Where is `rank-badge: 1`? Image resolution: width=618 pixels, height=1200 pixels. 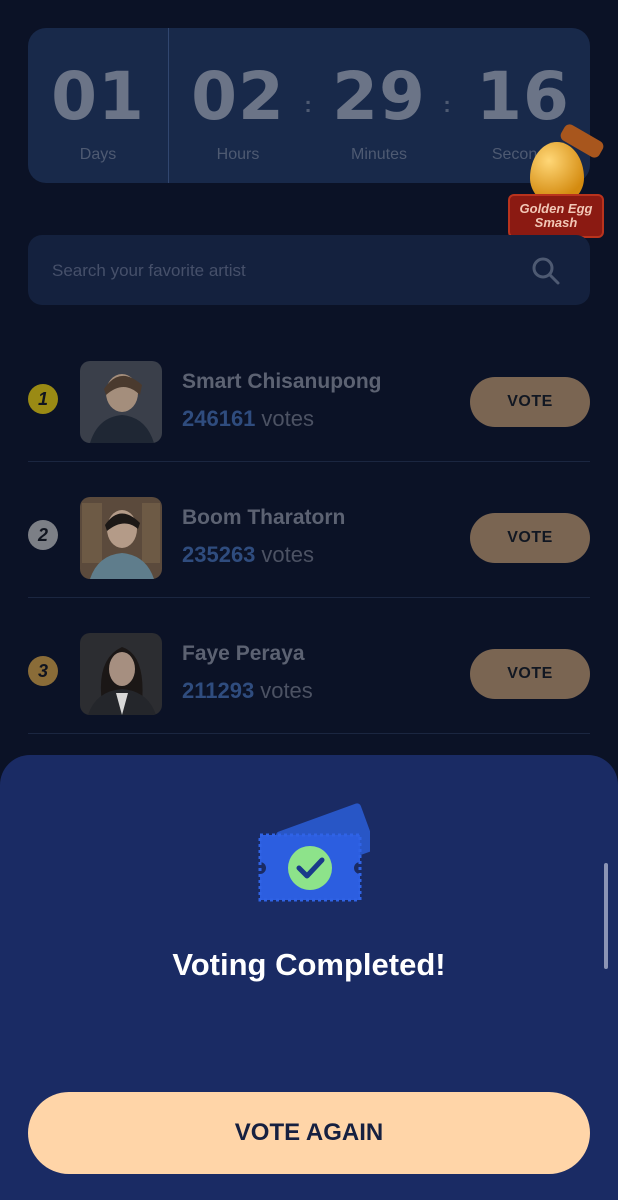
rank-badge: 1 is located at coordinates (43, 399).